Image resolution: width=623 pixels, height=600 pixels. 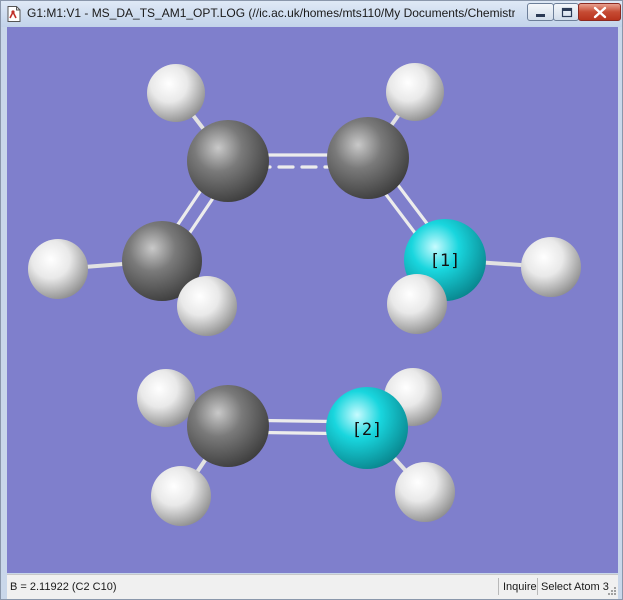 I want to click on minimize-icon, so click(x=540, y=15).